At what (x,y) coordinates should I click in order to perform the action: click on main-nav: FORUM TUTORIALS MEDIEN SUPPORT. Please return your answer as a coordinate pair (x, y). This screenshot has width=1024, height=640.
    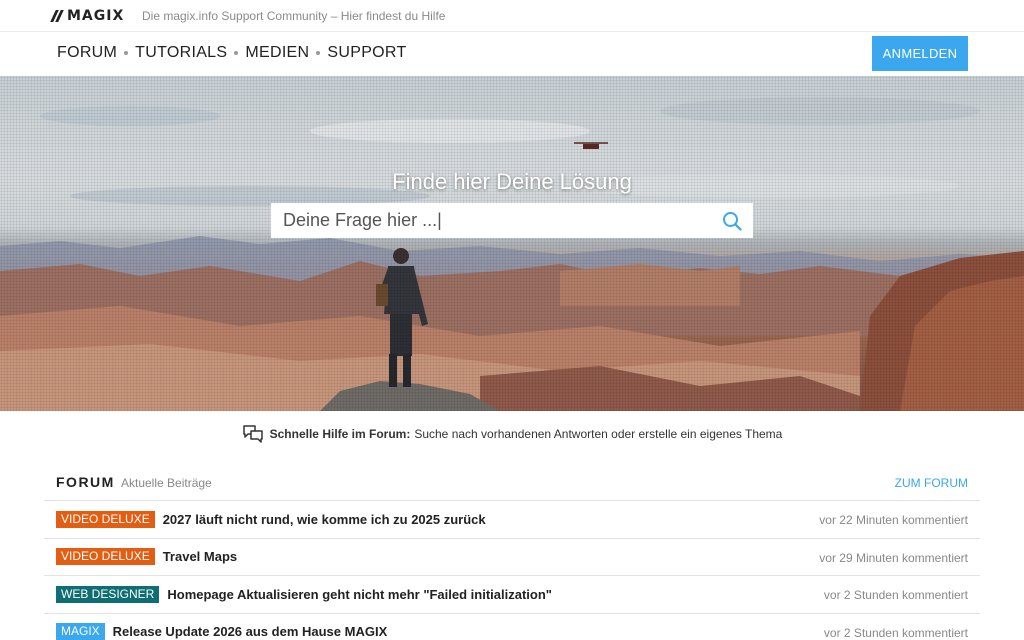
    Looking at the image, I should click on (232, 53).